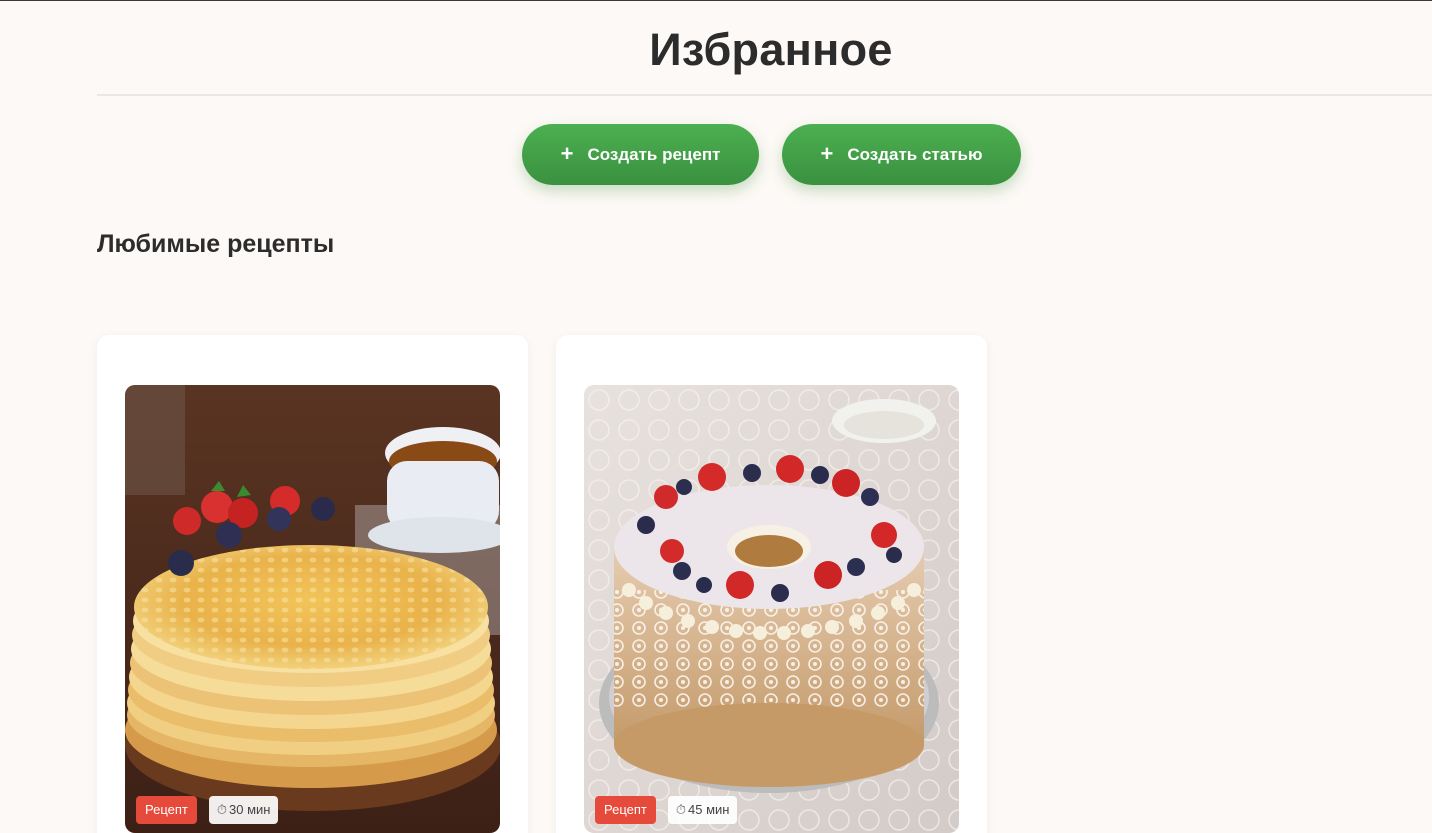 The image size is (1432, 833). What do you see at coordinates (771, 49) in the screenshot?
I see `page-title: Избранное` at bounding box center [771, 49].